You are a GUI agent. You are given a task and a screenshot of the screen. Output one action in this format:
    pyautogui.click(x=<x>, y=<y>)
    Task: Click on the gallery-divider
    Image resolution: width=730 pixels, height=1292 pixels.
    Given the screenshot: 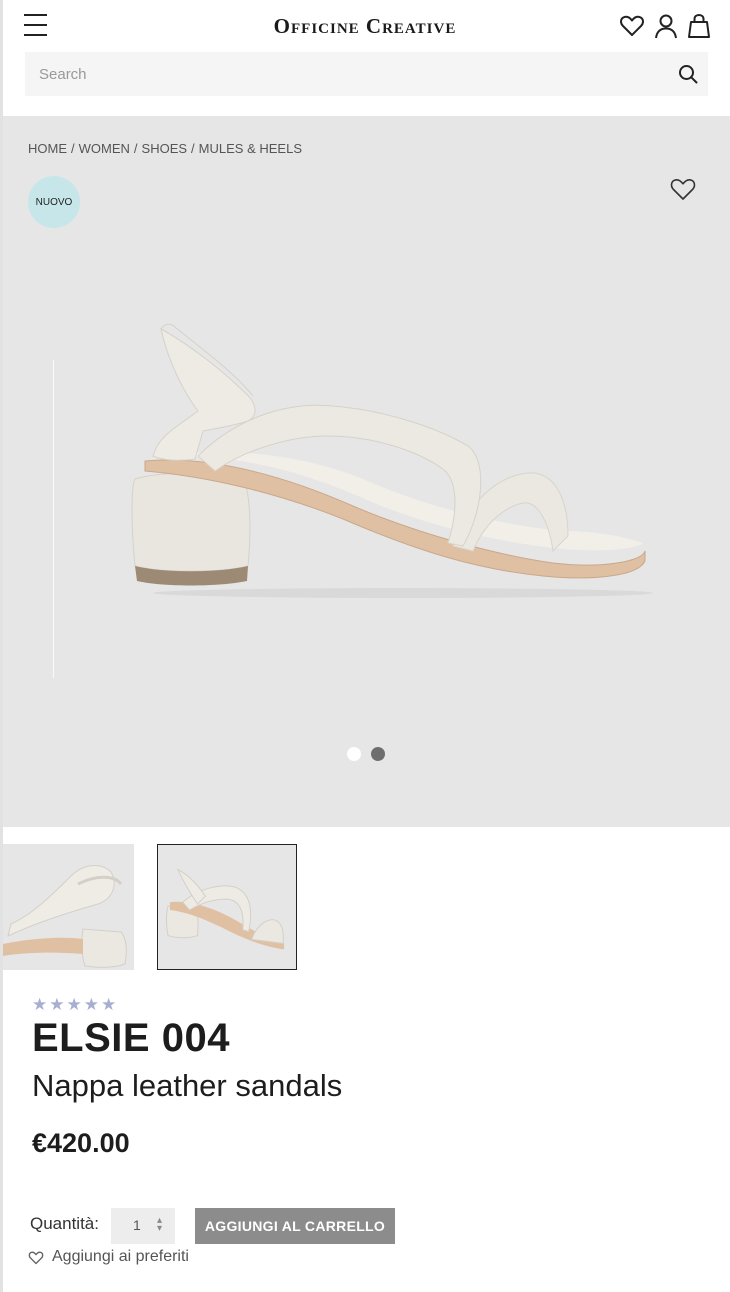 What is the action you would take?
    pyautogui.click(x=53, y=519)
    